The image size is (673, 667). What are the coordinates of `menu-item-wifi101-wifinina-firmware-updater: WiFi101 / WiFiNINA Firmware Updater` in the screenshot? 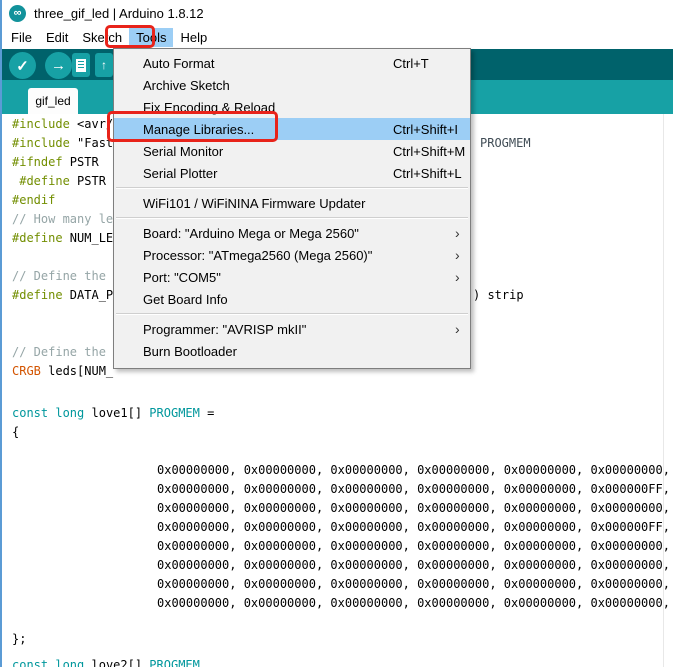 It's located at (292, 203).